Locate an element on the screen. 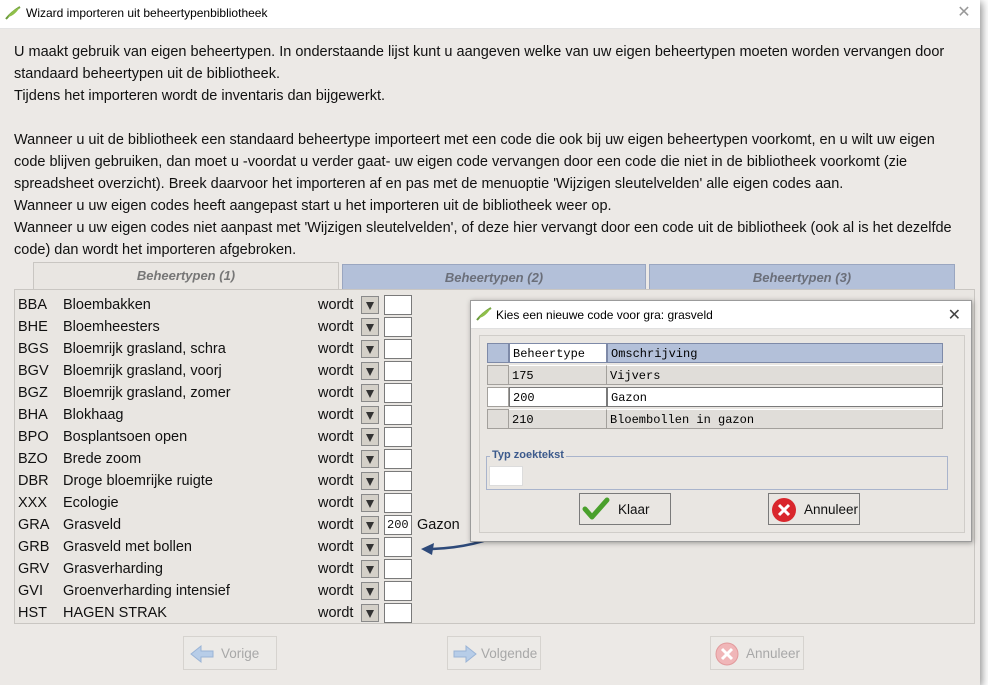 This screenshot has height=685, width=988. search-input is located at coordinates (506, 476).